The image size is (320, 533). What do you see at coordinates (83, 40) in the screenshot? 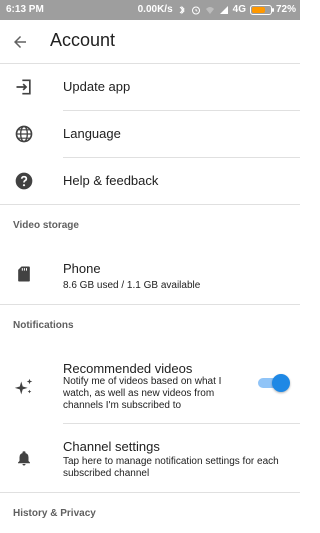
I see `page-title: Account` at bounding box center [83, 40].